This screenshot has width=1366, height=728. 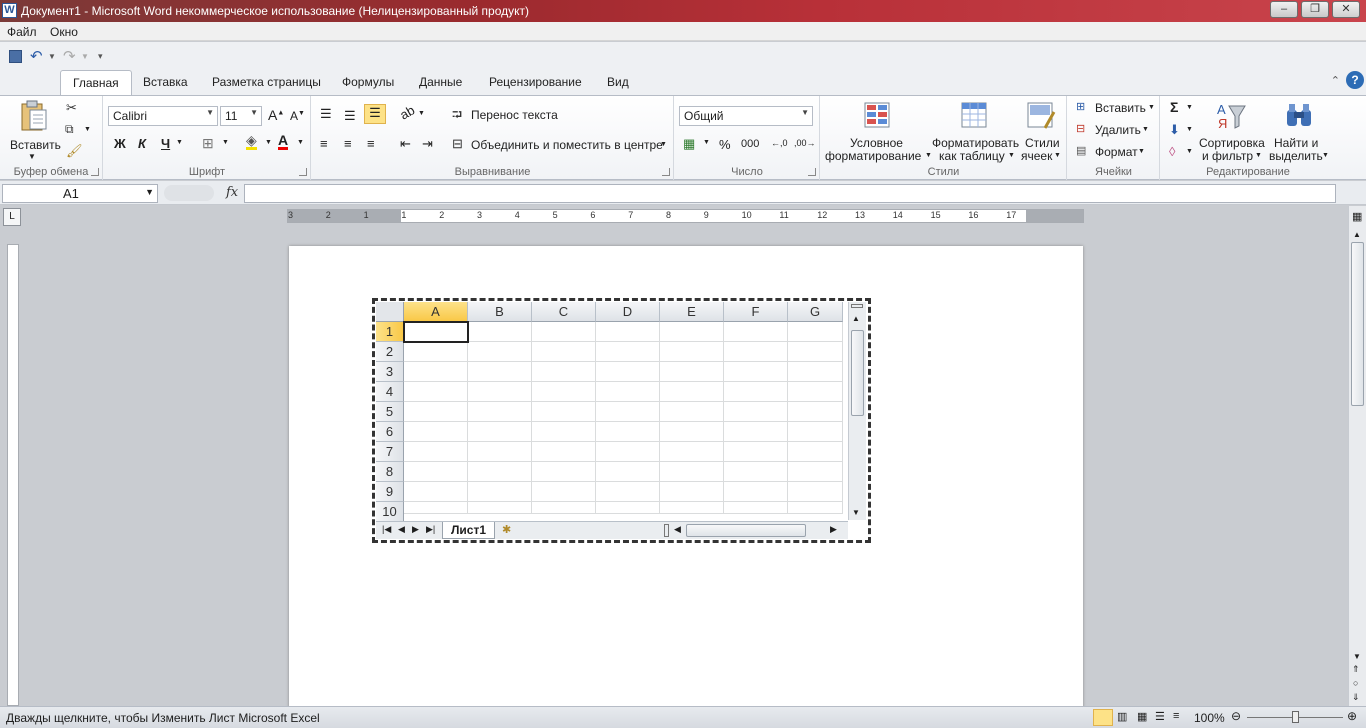 What do you see at coordinates (857, 373) in the screenshot?
I see `scroll-thumb` at bounding box center [857, 373].